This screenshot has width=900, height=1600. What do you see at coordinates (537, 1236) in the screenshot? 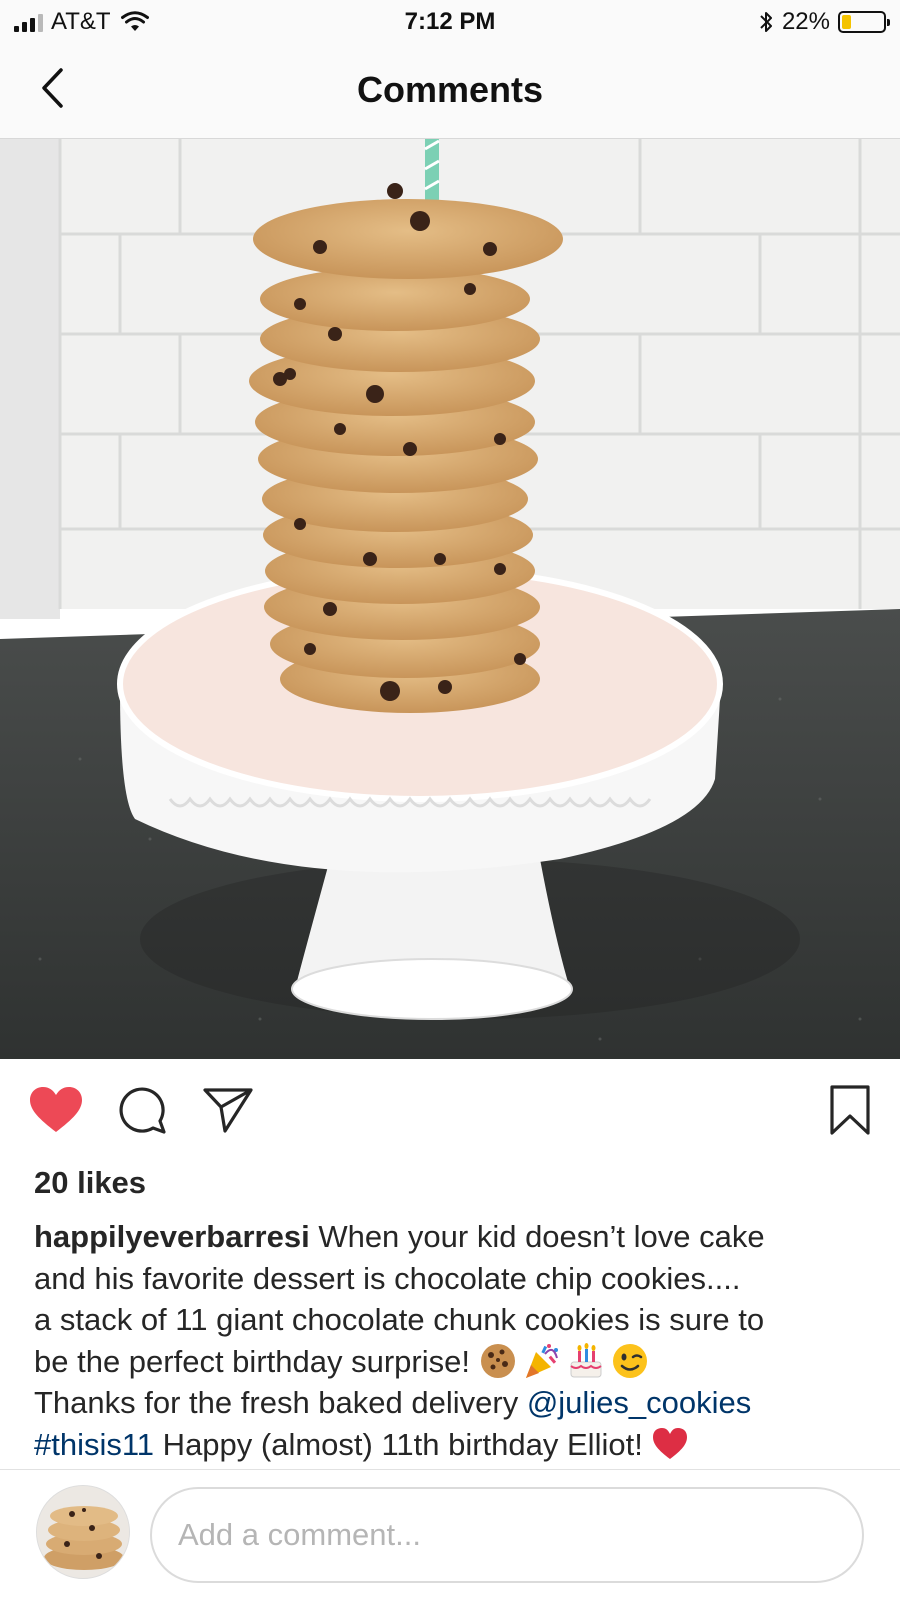
I see `caption-text-1: When your kid doesn’t love cake` at bounding box center [537, 1236].